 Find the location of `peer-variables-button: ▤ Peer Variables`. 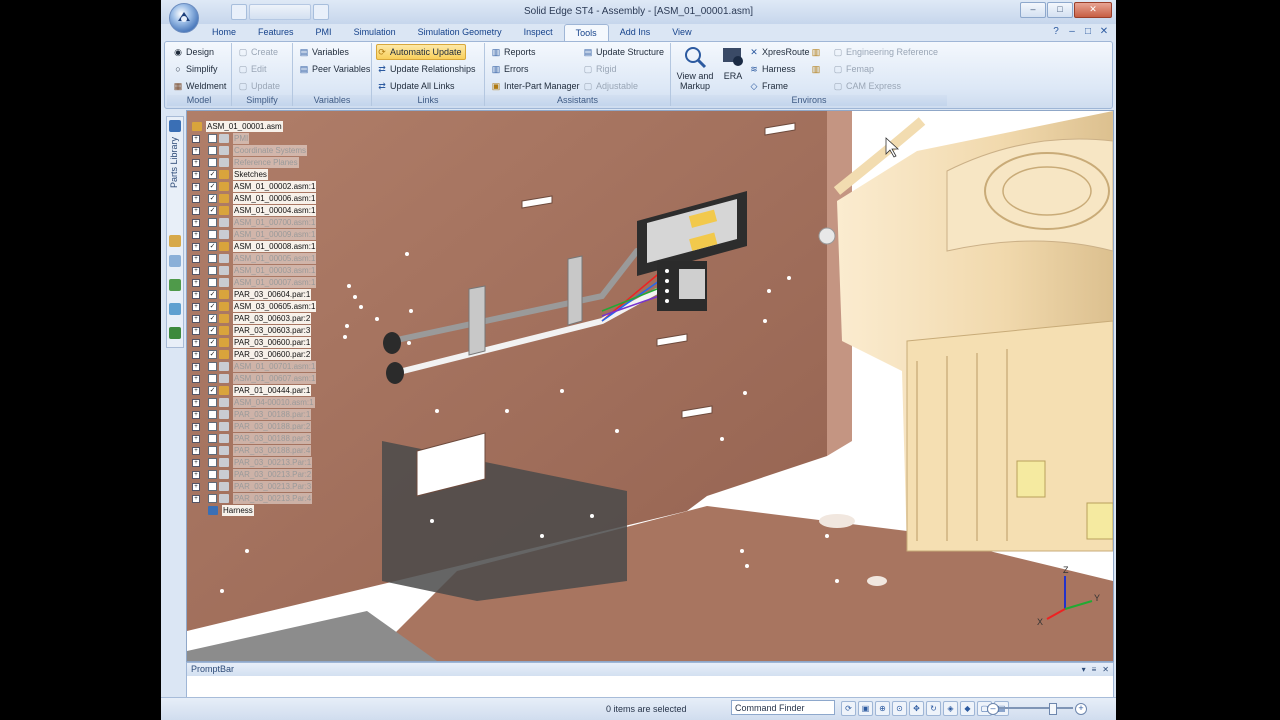

peer-variables-button: ▤ Peer Variables is located at coordinates (335, 69).